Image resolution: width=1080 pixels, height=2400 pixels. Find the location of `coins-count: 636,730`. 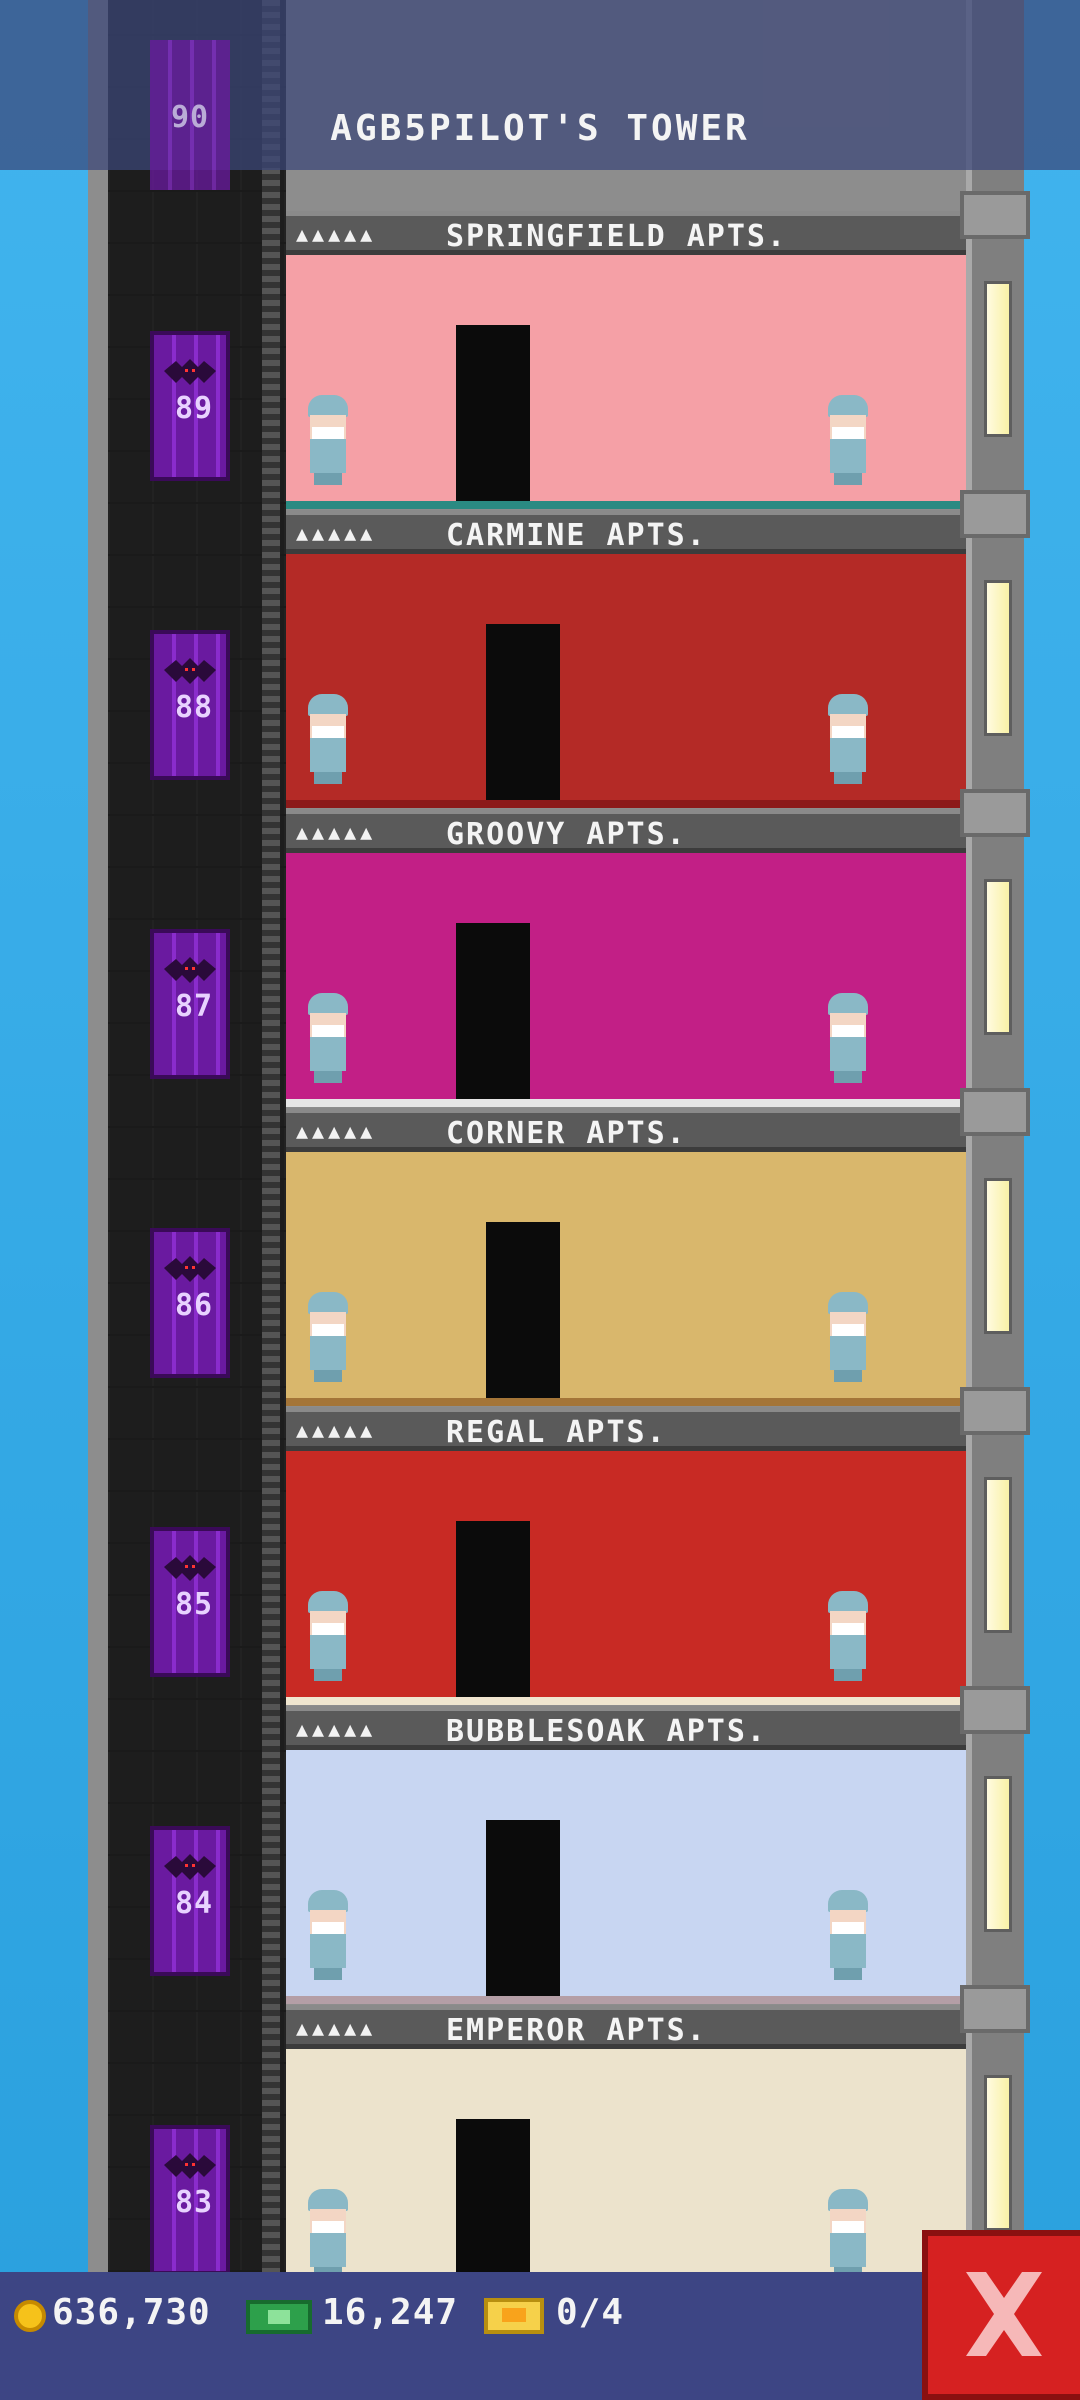

coins-count: 636,730 is located at coordinates (131, 2312).